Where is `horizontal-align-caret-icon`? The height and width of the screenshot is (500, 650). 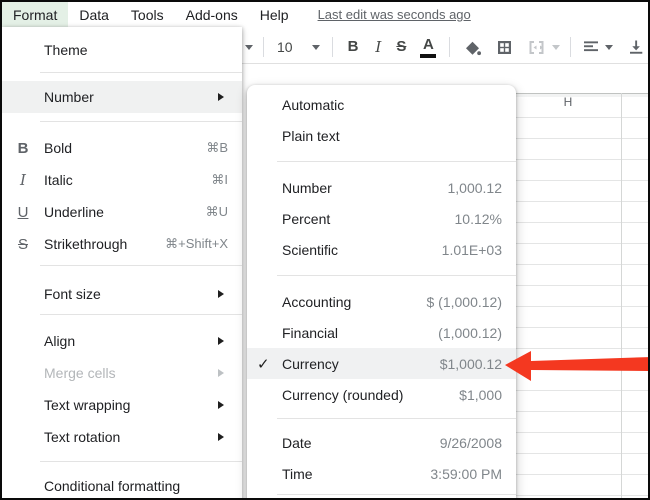 horizontal-align-caret-icon is located at coordinates (609, 47).